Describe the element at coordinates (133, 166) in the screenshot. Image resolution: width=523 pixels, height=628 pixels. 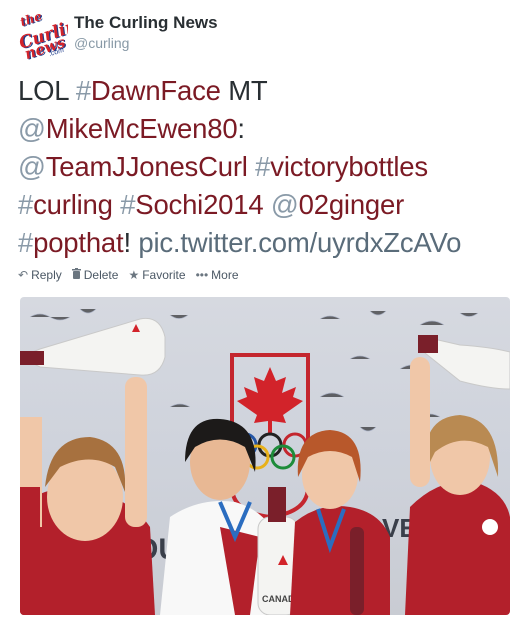
I see `mention-link: @TeamJJonesCurl` at that location.